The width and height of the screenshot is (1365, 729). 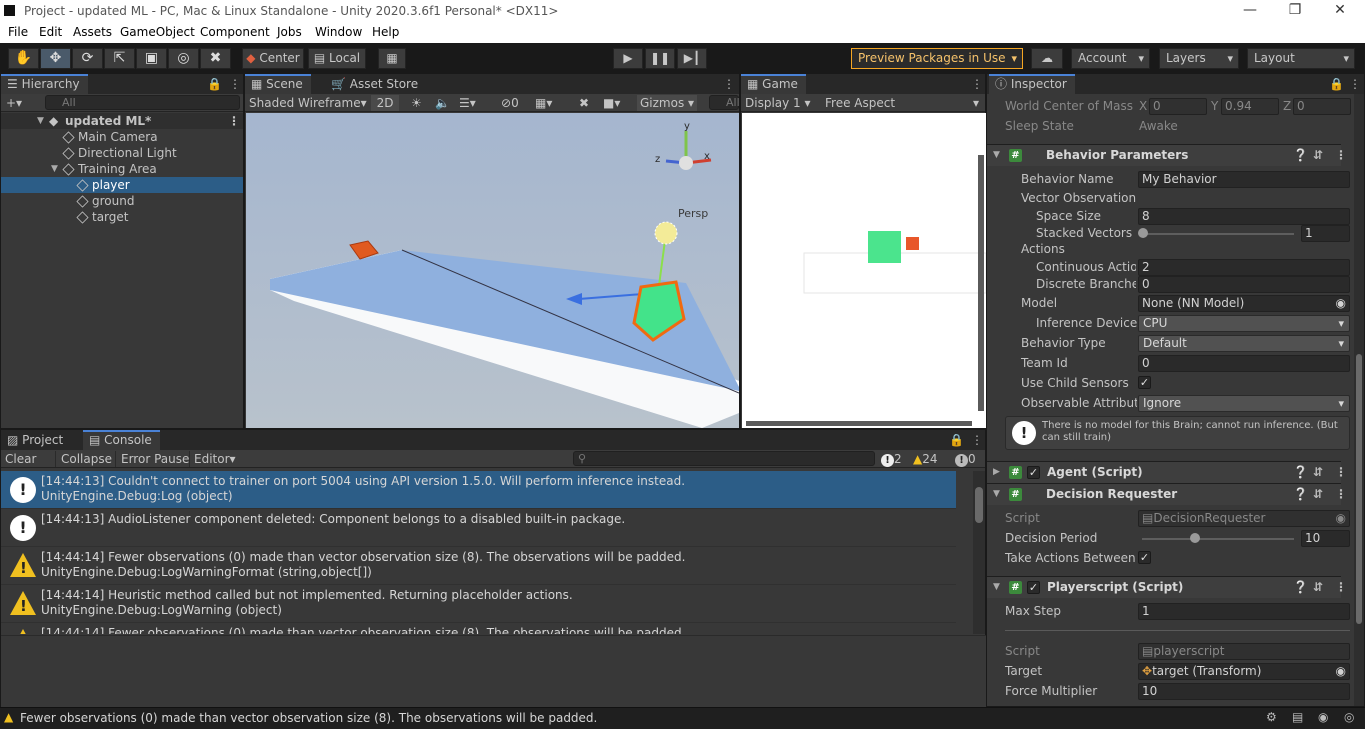 What do you see at coordinates (142, 102) in the screenshot?
I see `hierarchy-search-input: All` at bounding box center [142, 102].